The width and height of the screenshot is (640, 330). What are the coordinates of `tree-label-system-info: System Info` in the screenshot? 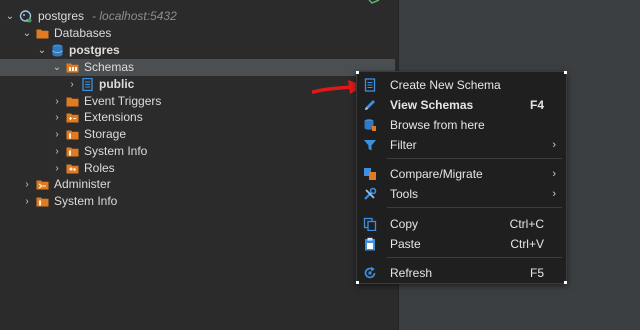 It's located at (116, 151).